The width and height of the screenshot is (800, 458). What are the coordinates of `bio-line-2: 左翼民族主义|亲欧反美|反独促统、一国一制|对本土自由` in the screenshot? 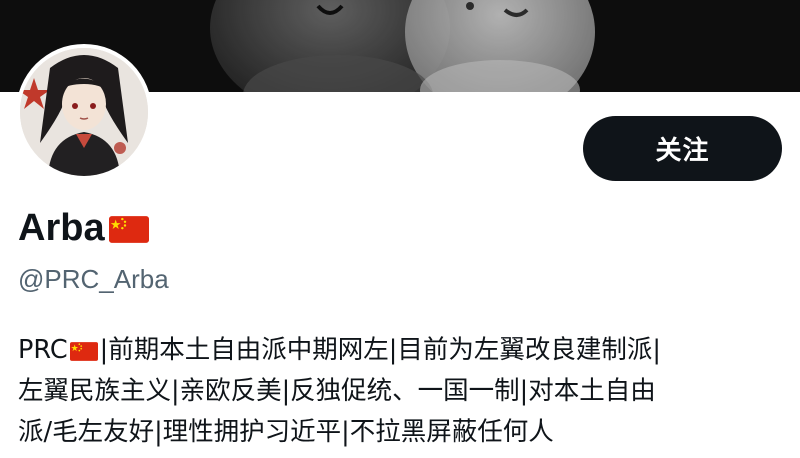 It's located at (337, 391).